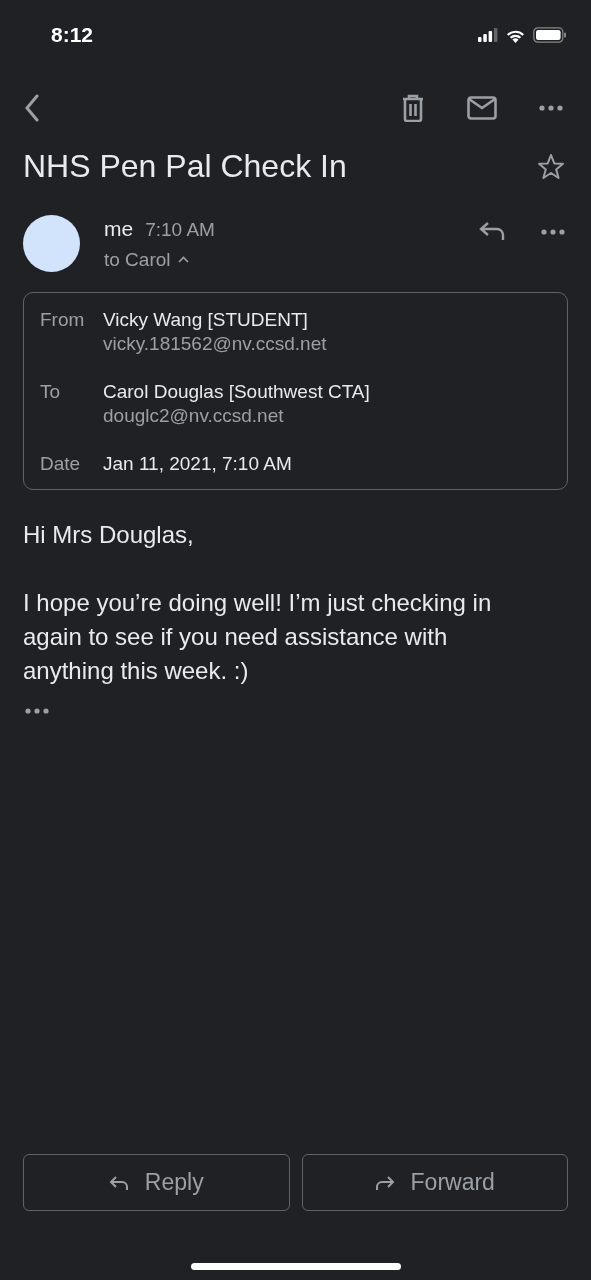 The height and width of the screenshot is (1280, 591). What do you see at coordinates (185, 166) in the screenshot?
I see `email-subject: NHS Pen Pal Check In` at bounding box center [185, 166].